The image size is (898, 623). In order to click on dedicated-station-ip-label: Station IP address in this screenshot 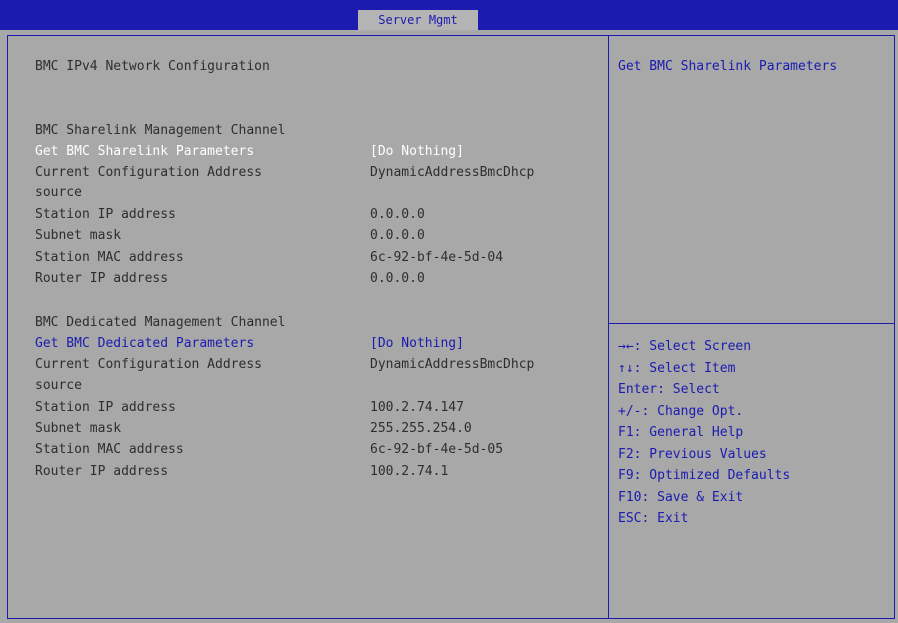, I will do `click(105, 407)`.